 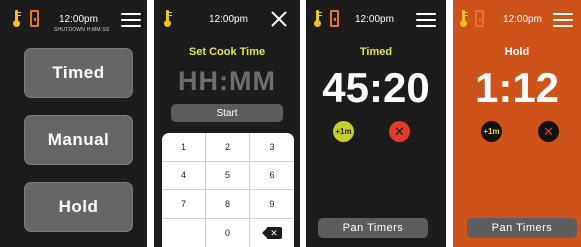 I want to click on backspace-icon: ✕, so click(x=272, y=232).